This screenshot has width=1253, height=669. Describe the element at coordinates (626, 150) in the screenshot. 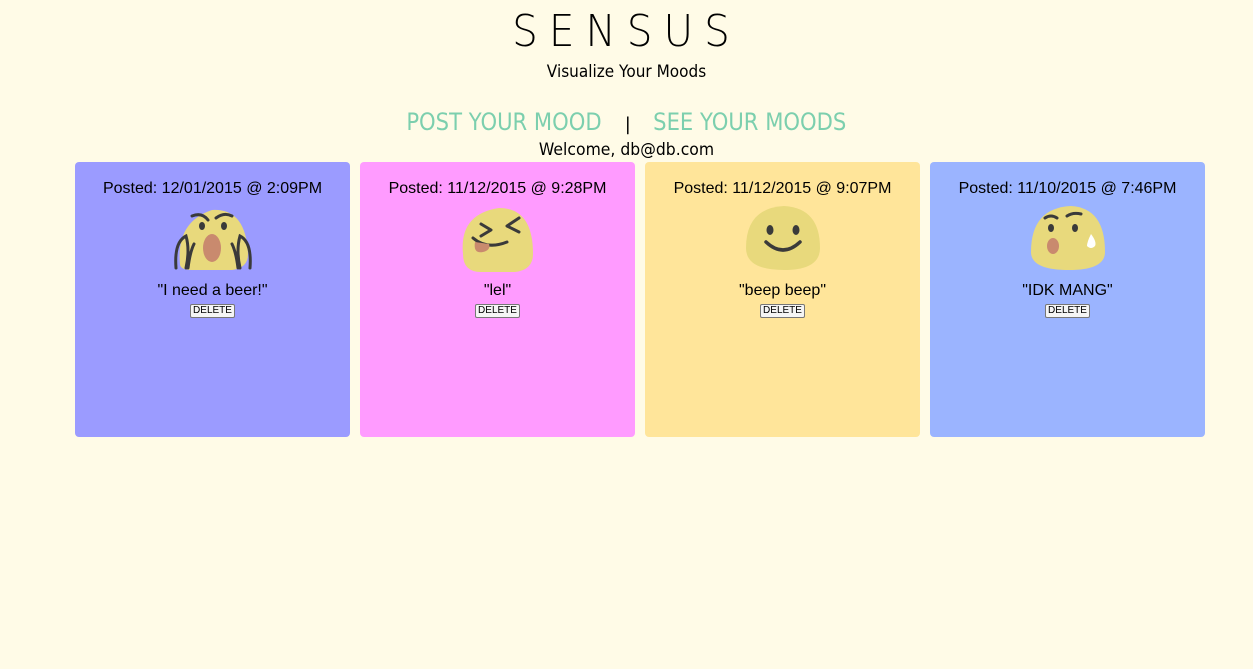

I see `welcome-message: Welcome, db@db.com` at that location.